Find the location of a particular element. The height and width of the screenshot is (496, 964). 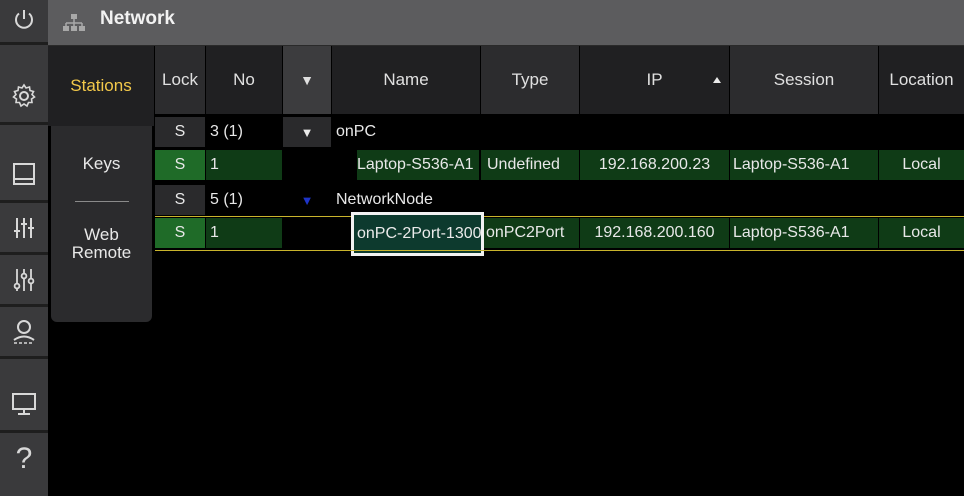

settings-icon is located at coordinates (24, 96).